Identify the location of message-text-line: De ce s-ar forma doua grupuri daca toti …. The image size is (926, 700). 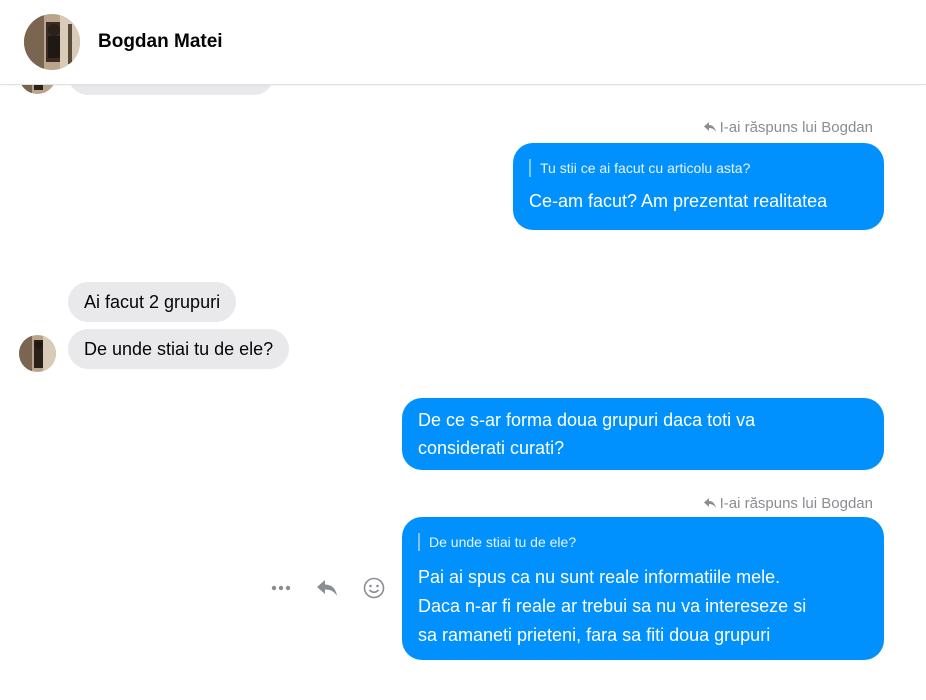
(587, 420).